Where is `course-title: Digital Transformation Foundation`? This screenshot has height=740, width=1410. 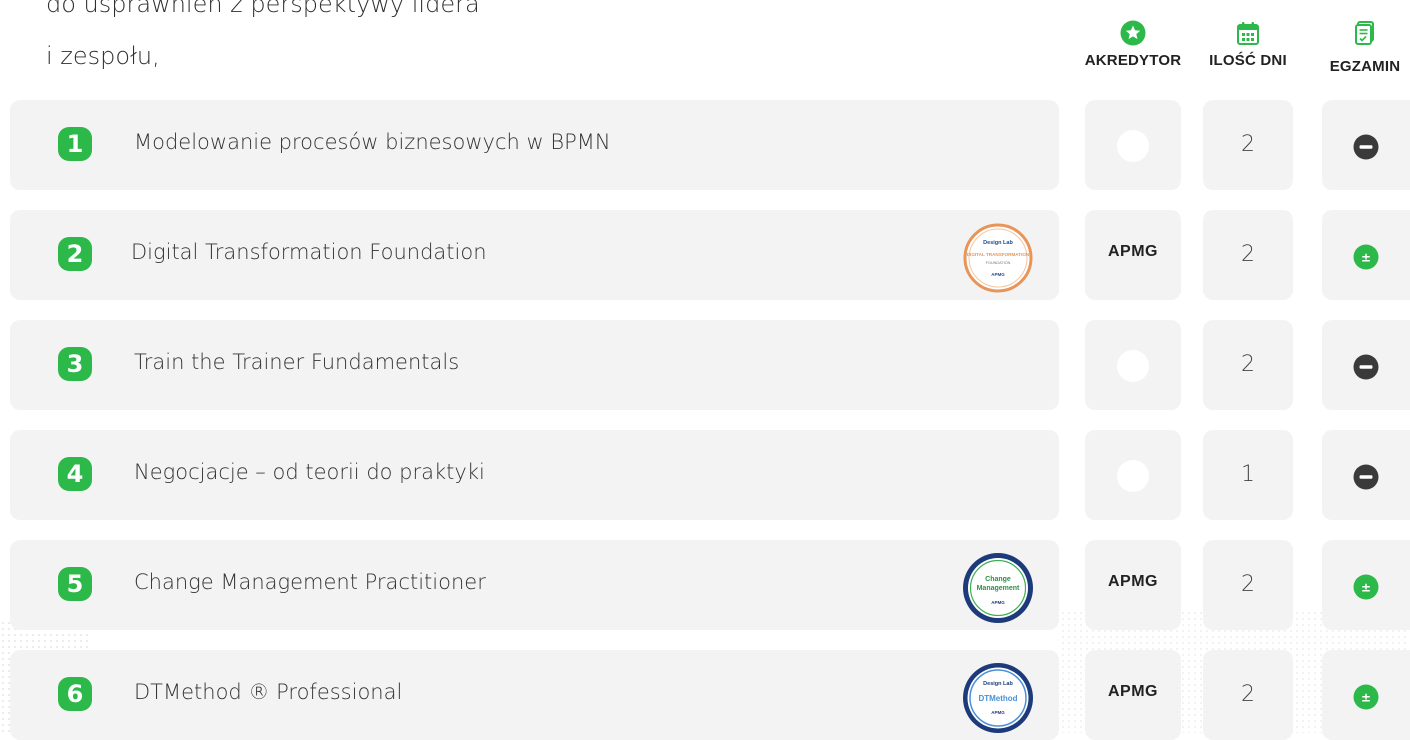 course-title: Digital Transformation Foundation is located at coordinates (309, 252).